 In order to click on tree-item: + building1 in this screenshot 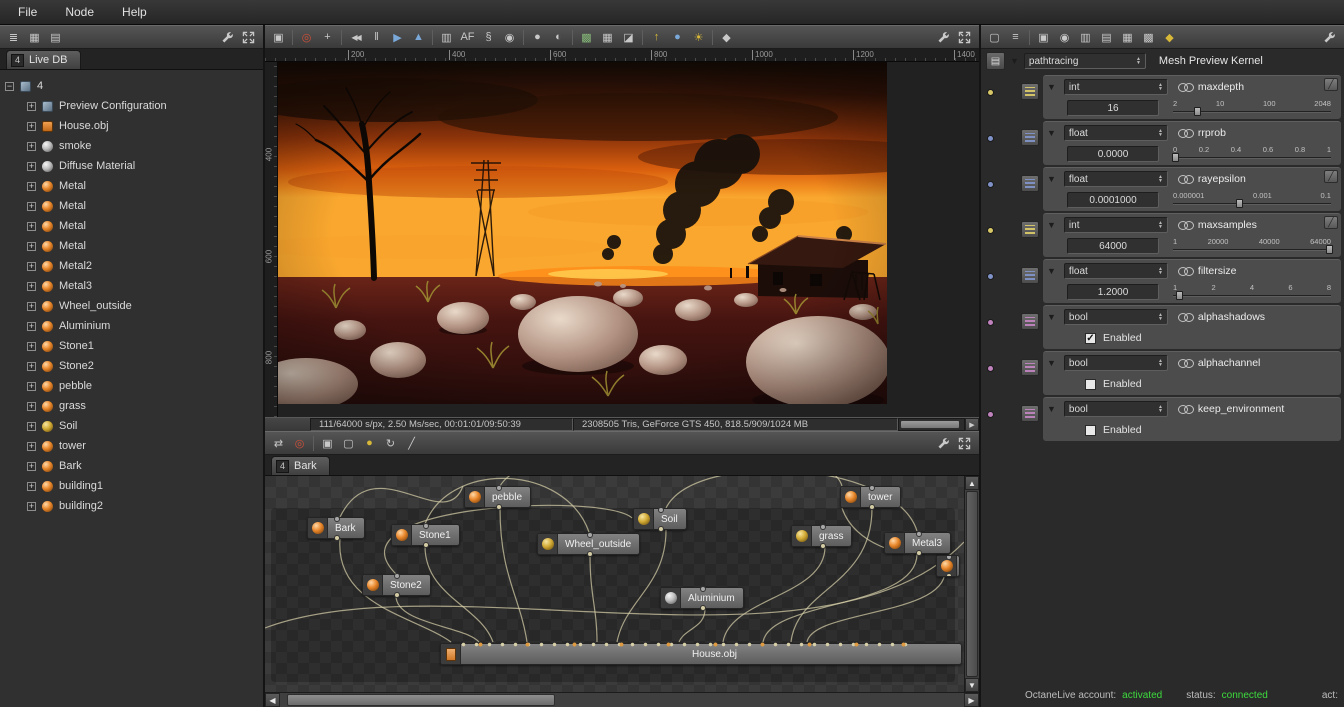, I will do `click(134, 486)`.